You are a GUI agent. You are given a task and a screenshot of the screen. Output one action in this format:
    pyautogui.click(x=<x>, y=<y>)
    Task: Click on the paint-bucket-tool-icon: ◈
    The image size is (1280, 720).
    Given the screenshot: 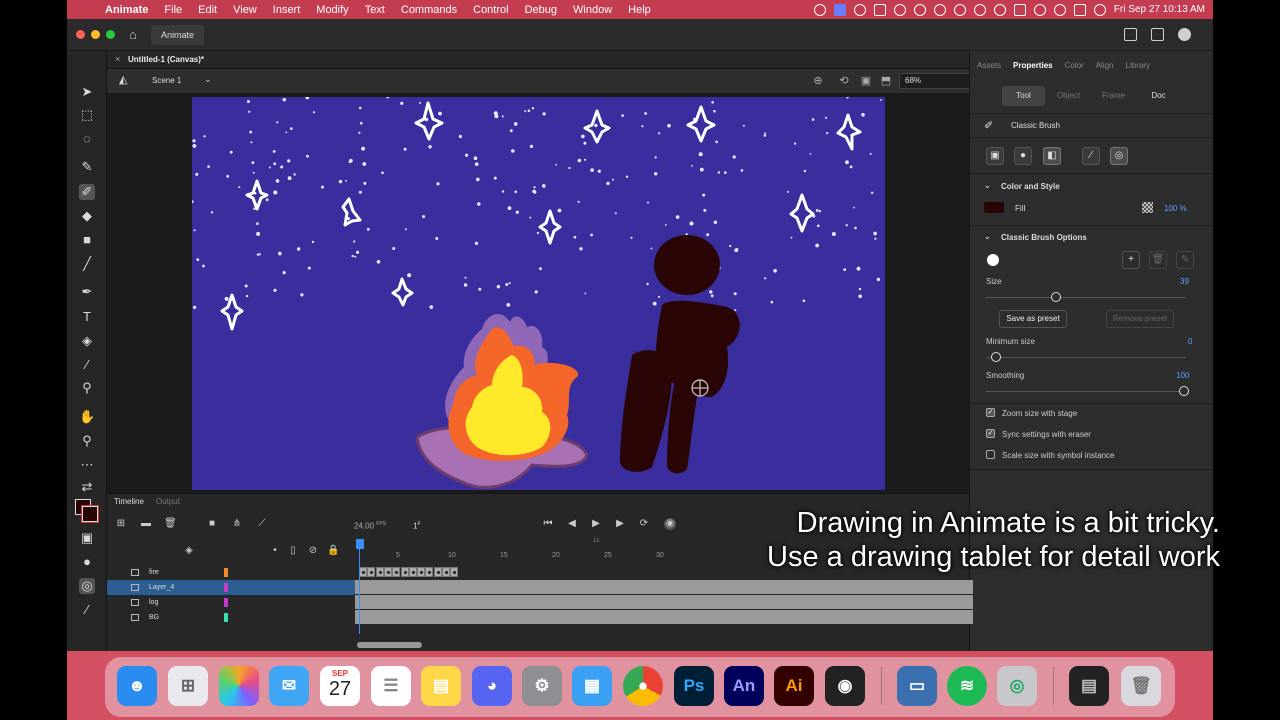 What is the action you would take?
    pyautogui.click(x=87, y=341)
    